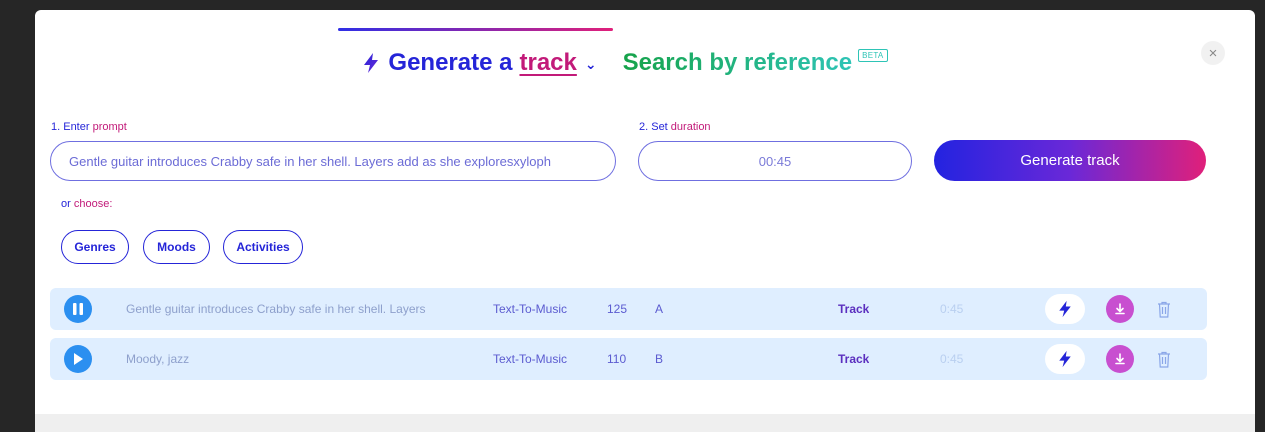  Describe the element at coordinates (176, 247) in the screenshot. I see `moods-chip: Moods` at that location.